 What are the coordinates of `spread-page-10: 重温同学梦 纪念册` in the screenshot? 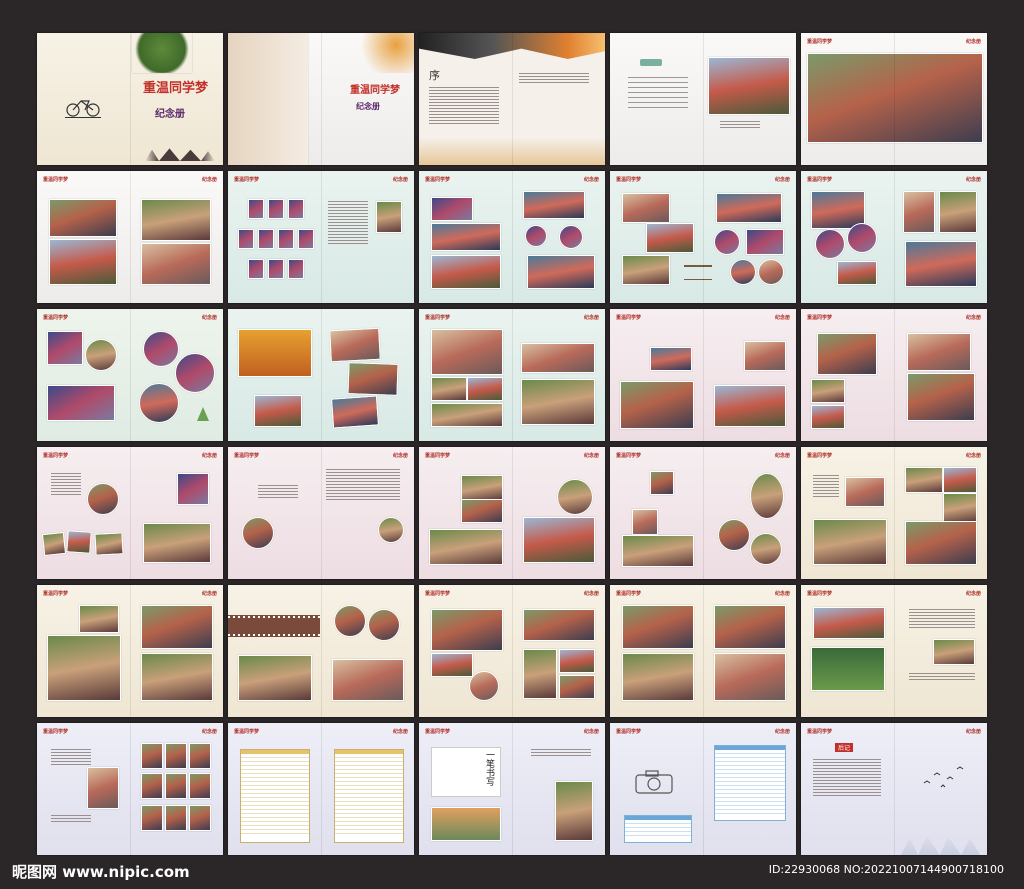 It's located at (512, 237).